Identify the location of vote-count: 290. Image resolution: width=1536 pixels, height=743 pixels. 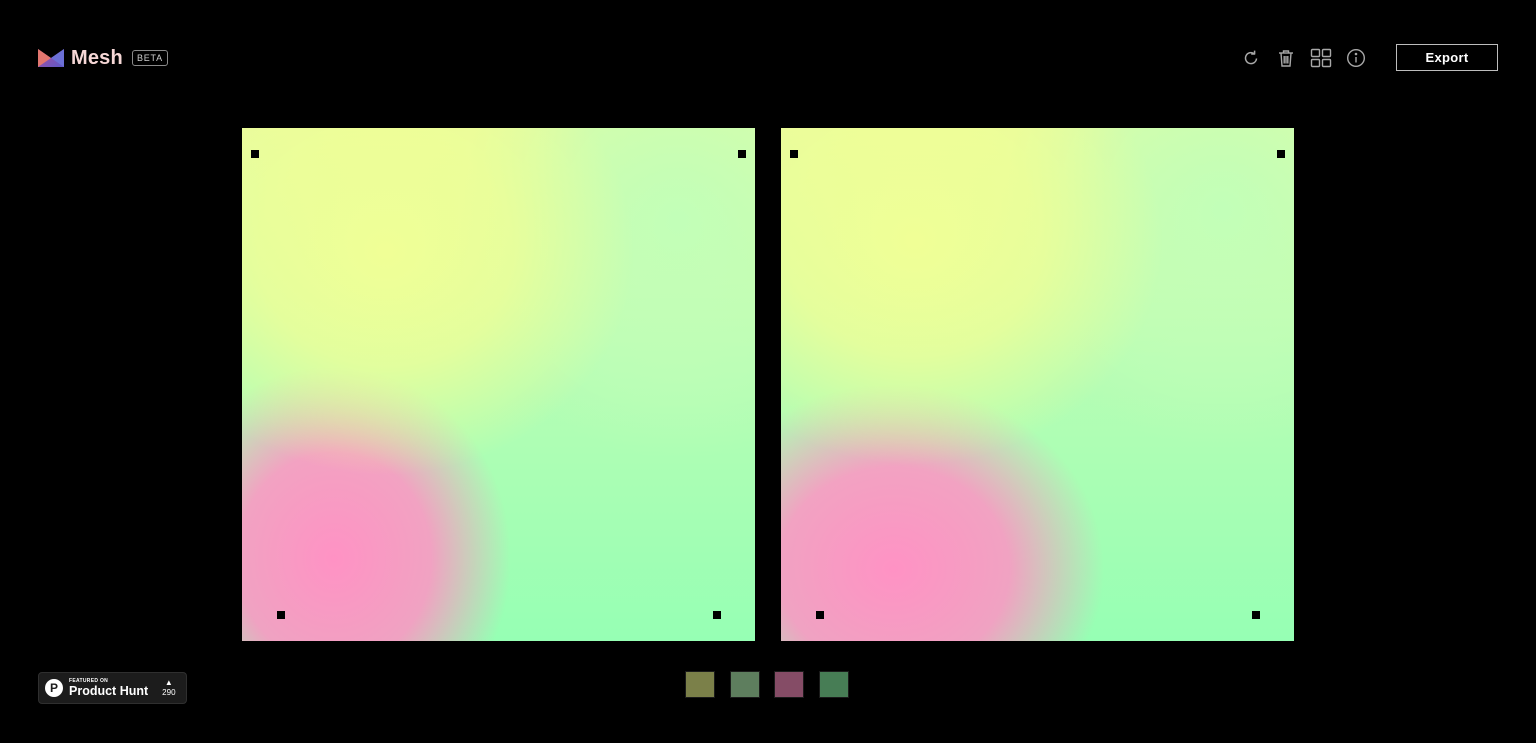
(169, 692).